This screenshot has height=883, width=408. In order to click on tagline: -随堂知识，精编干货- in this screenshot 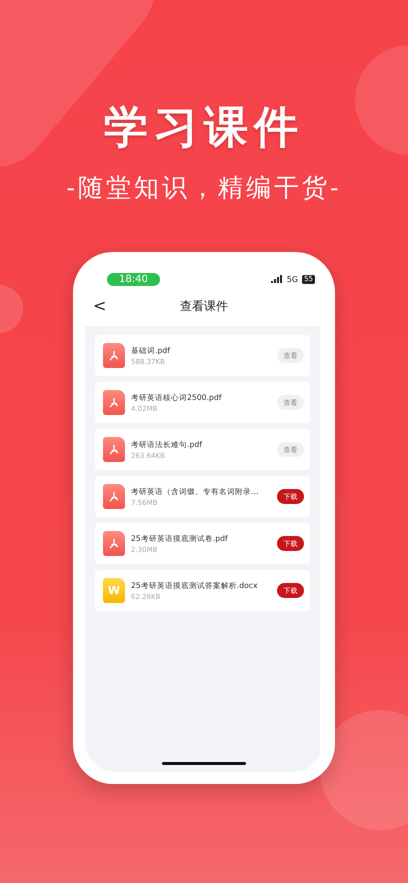, I will do `click(204, 188)`.